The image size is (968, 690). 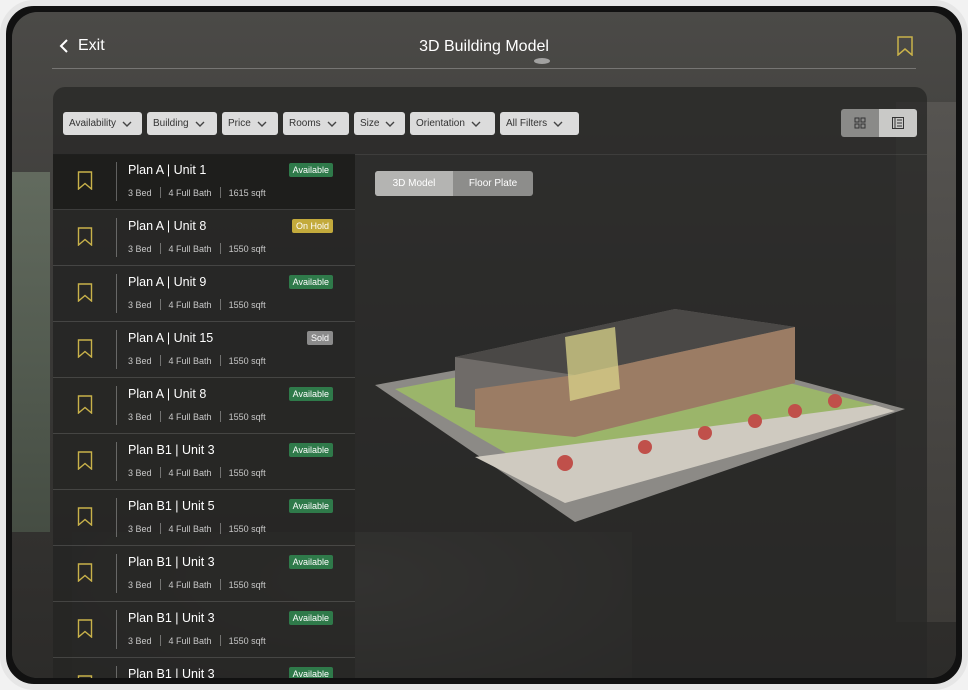 I want to click on filter-availability: Availability, so click(x=102, y=123).